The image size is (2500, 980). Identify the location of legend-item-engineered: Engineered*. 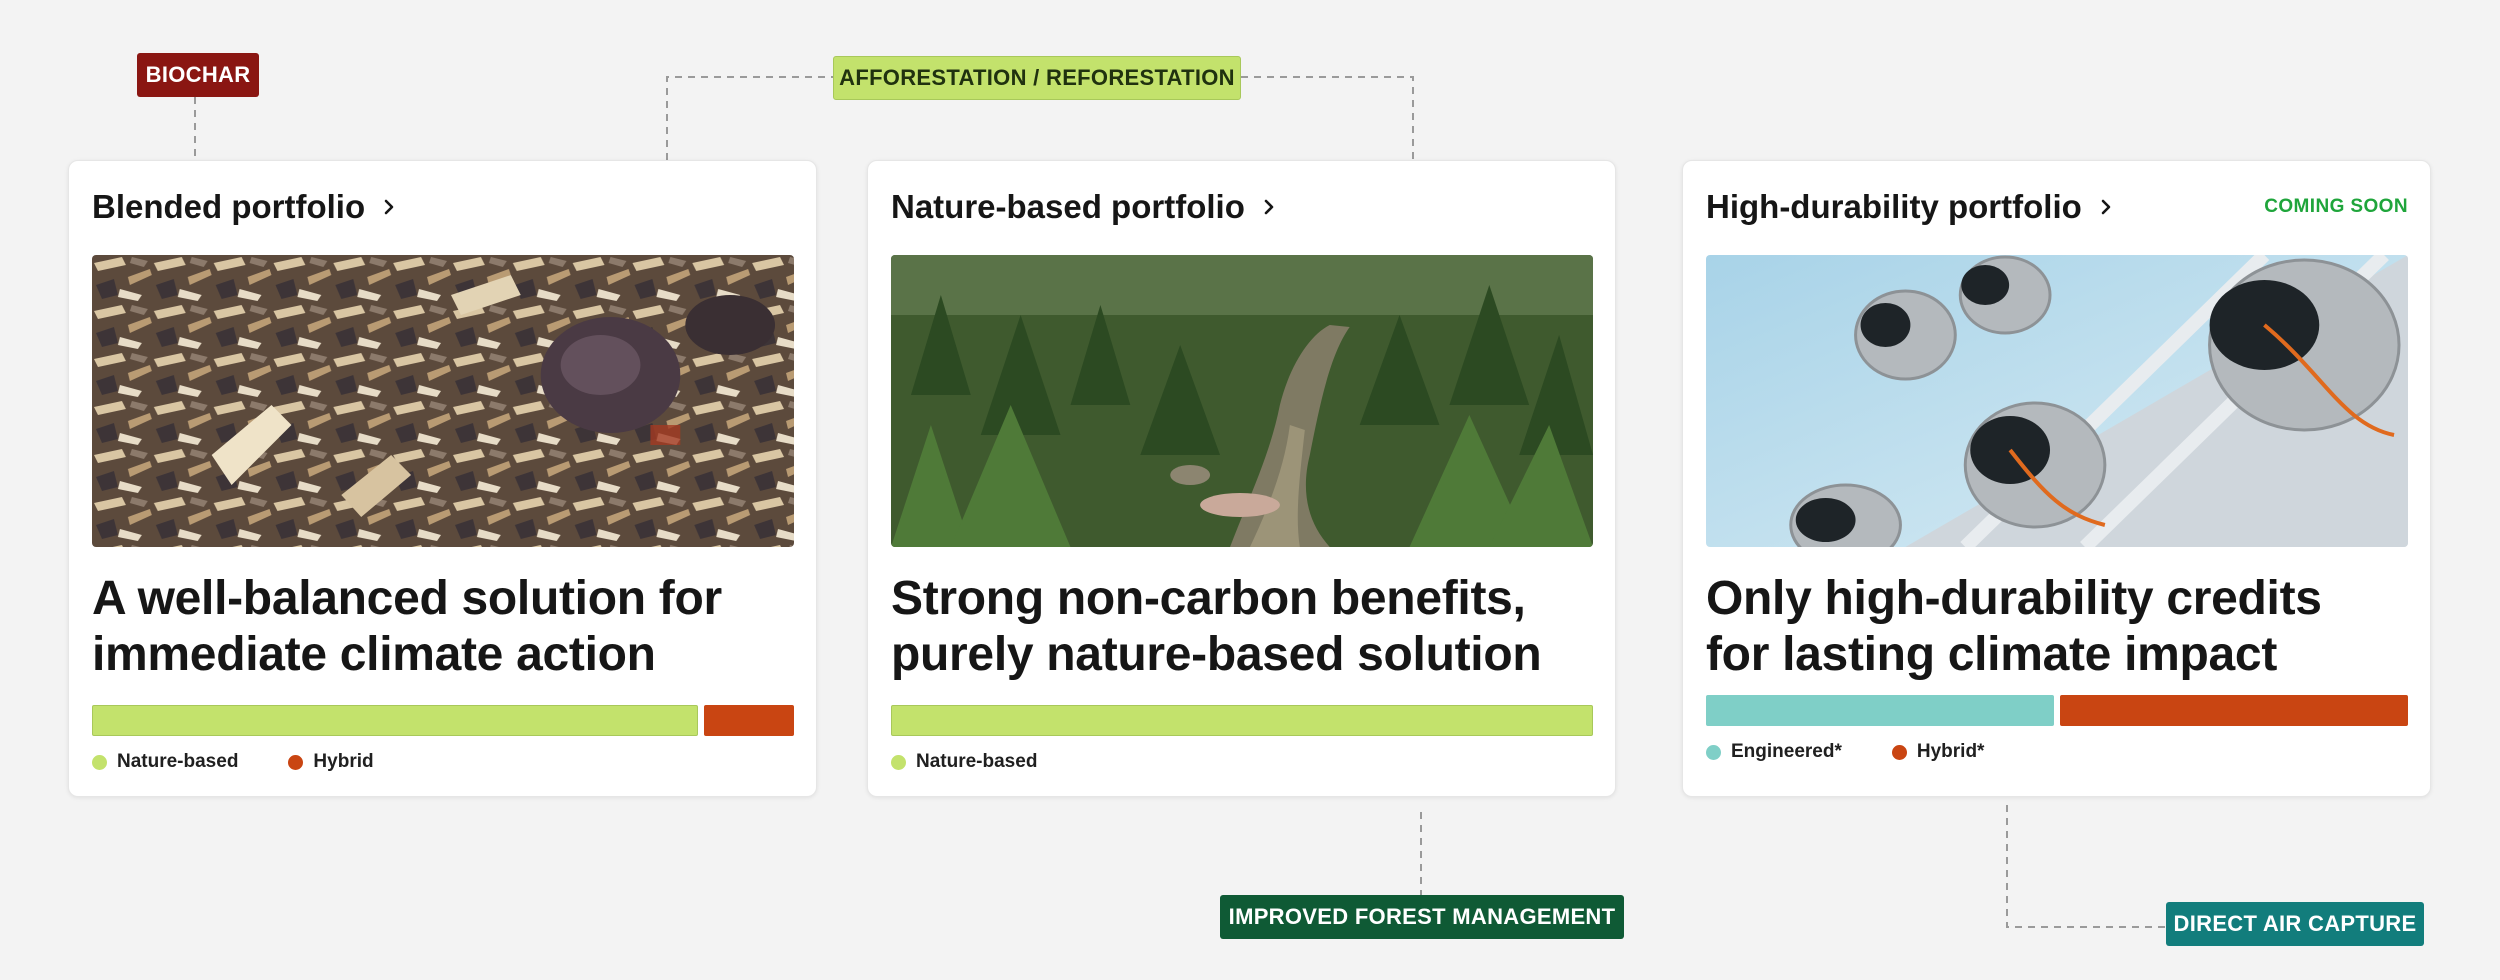
(1774, 752).